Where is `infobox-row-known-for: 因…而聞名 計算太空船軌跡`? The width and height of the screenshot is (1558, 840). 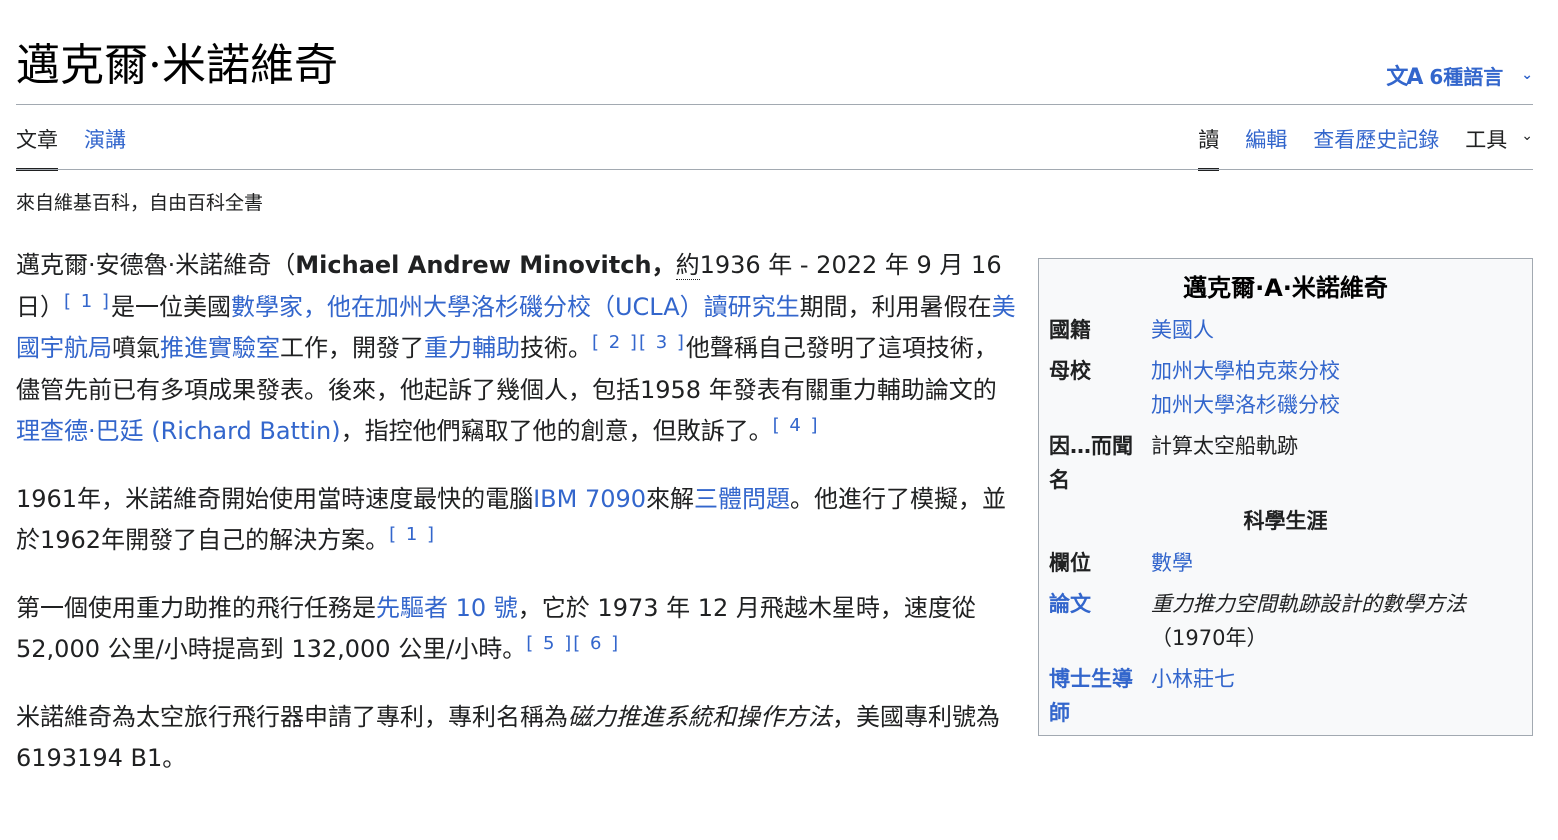
infobox-row-known-for: 因…而聞名 計算太空船軌跡 is located at coordinates (1285, 463).